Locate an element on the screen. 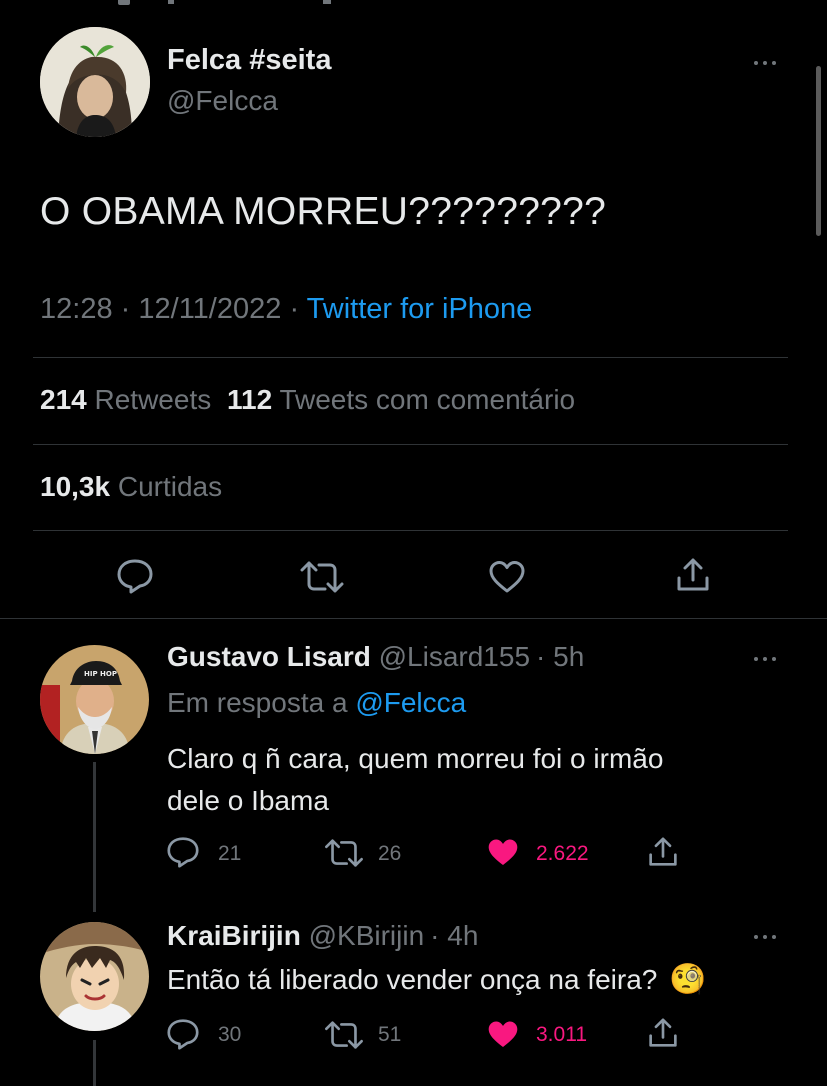 The image size is (827, 1086). handle: @KBirijin is located at coordinates (367, 935).